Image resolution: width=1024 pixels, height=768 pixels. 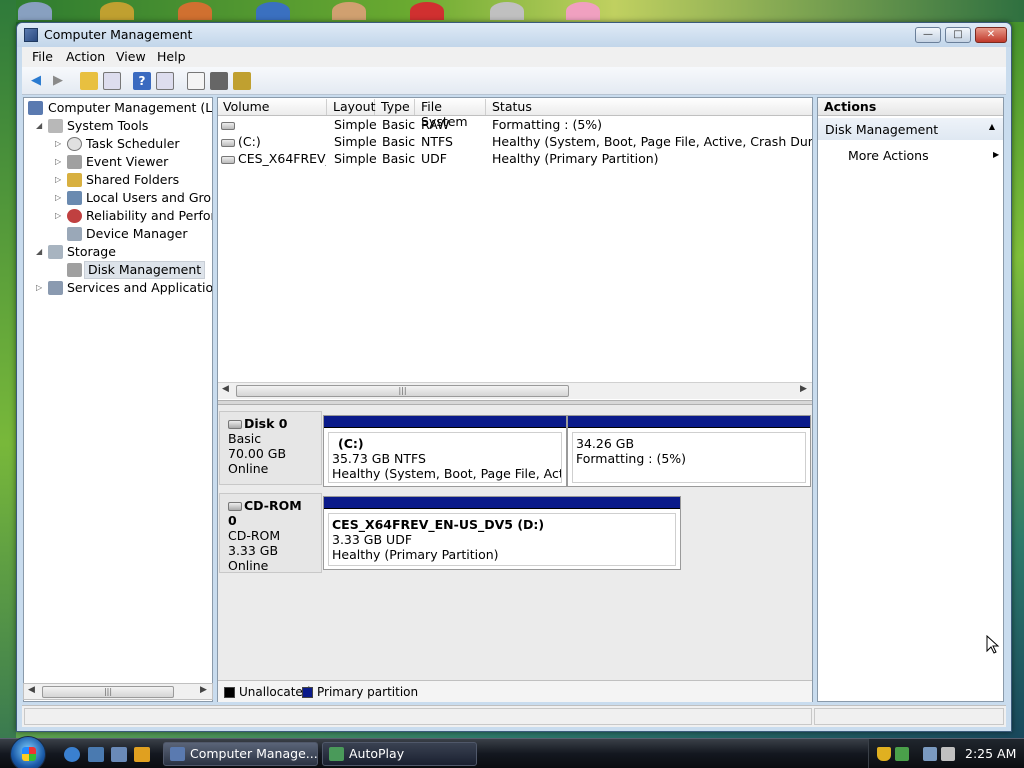 What do you see at coordinates (74, 234) in the screenshot?
I see `device-manager-icon` at bounding box center [74, 234].